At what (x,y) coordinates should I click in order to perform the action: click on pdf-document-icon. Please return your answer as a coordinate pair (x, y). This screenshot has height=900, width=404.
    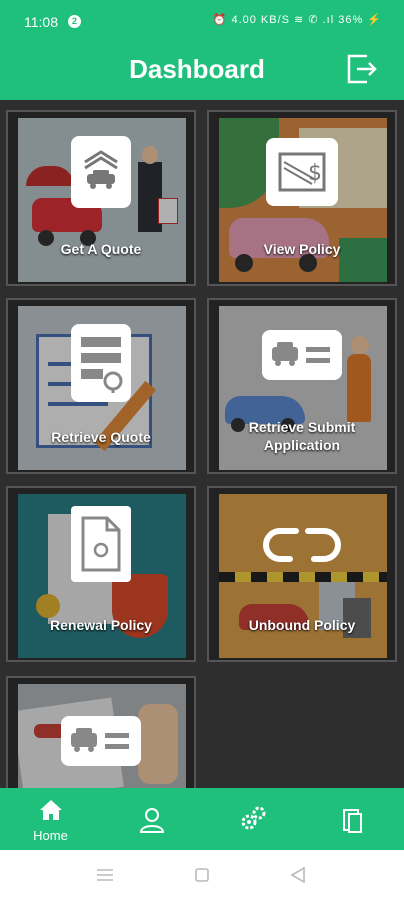
    Looking at the image, I should click on (101, 544).